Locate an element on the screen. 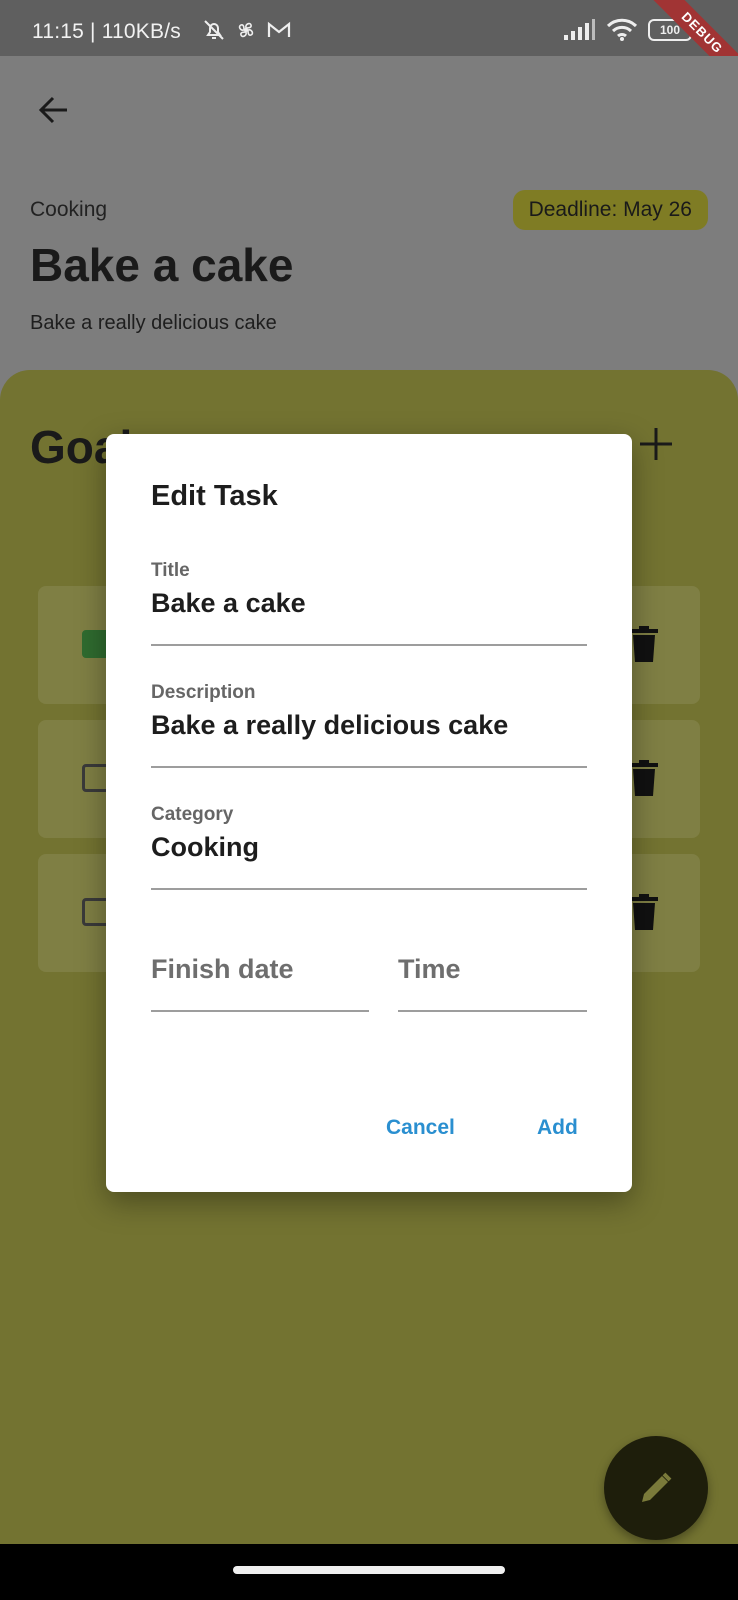 Image resolution: width=738 pixels, height=1600 pixels. home-gesture-handle is located at coordinates (369, 1570).